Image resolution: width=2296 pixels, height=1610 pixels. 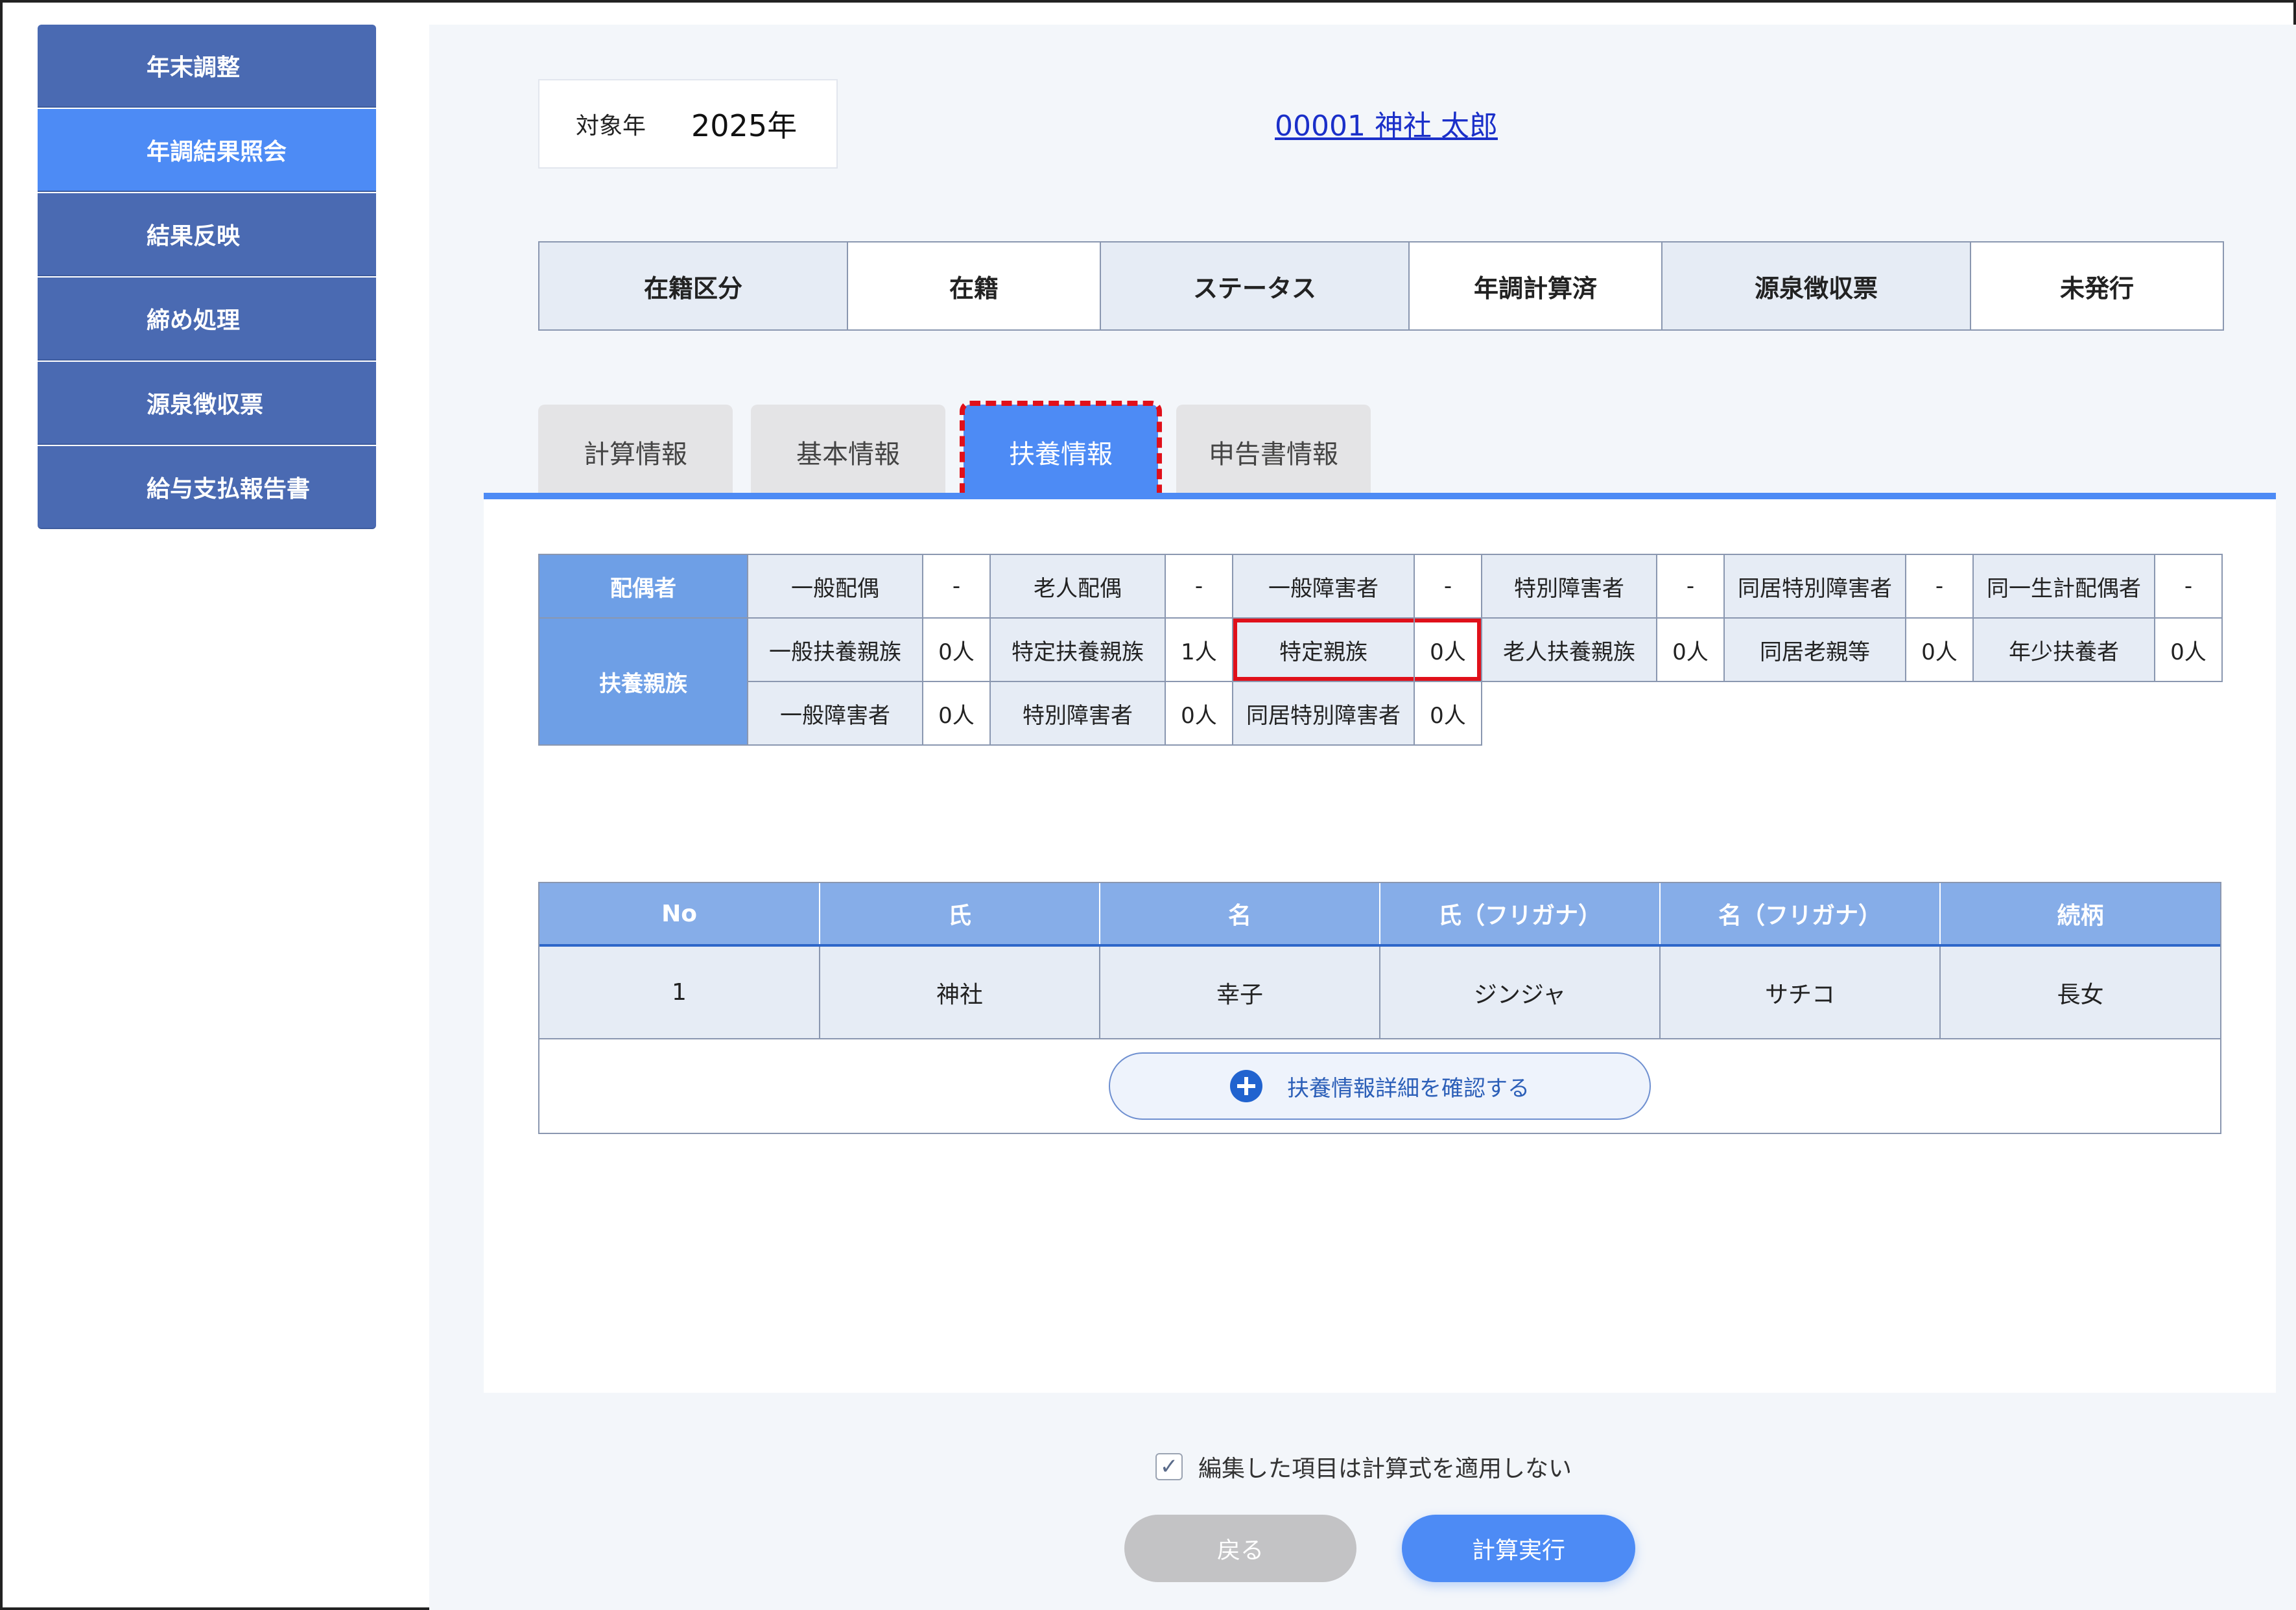 What do you see at coordinates (229, 489) in the screenshot?
I see `sidebar-item-label: 給与支払報告書` at bounding box center [229, 489].